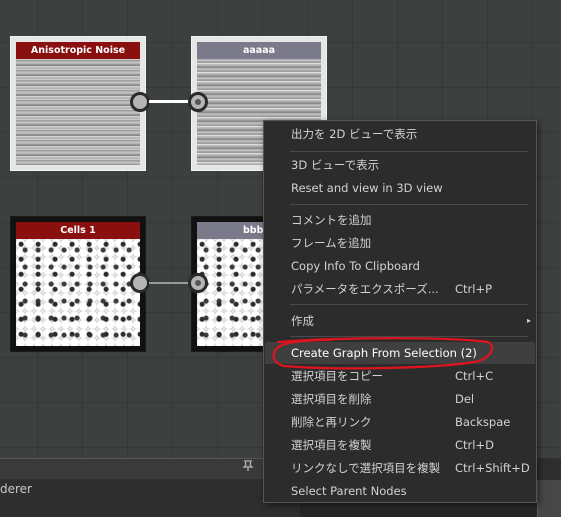 Image resolution: width=561 pixels, height=517 pixels. What do you see at coordinates (78, 230) in the screenshot?
I see `node-title: Cells 1` at bounding box center [78, 230].